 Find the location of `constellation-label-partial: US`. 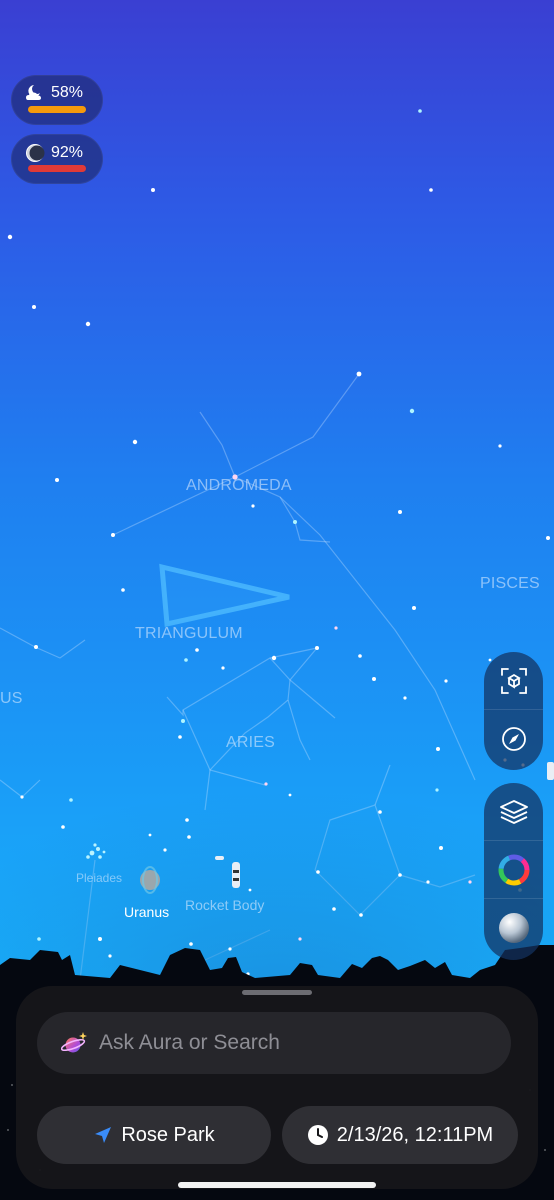

constellation-label-partial: US is located at coordinates (11, 699).